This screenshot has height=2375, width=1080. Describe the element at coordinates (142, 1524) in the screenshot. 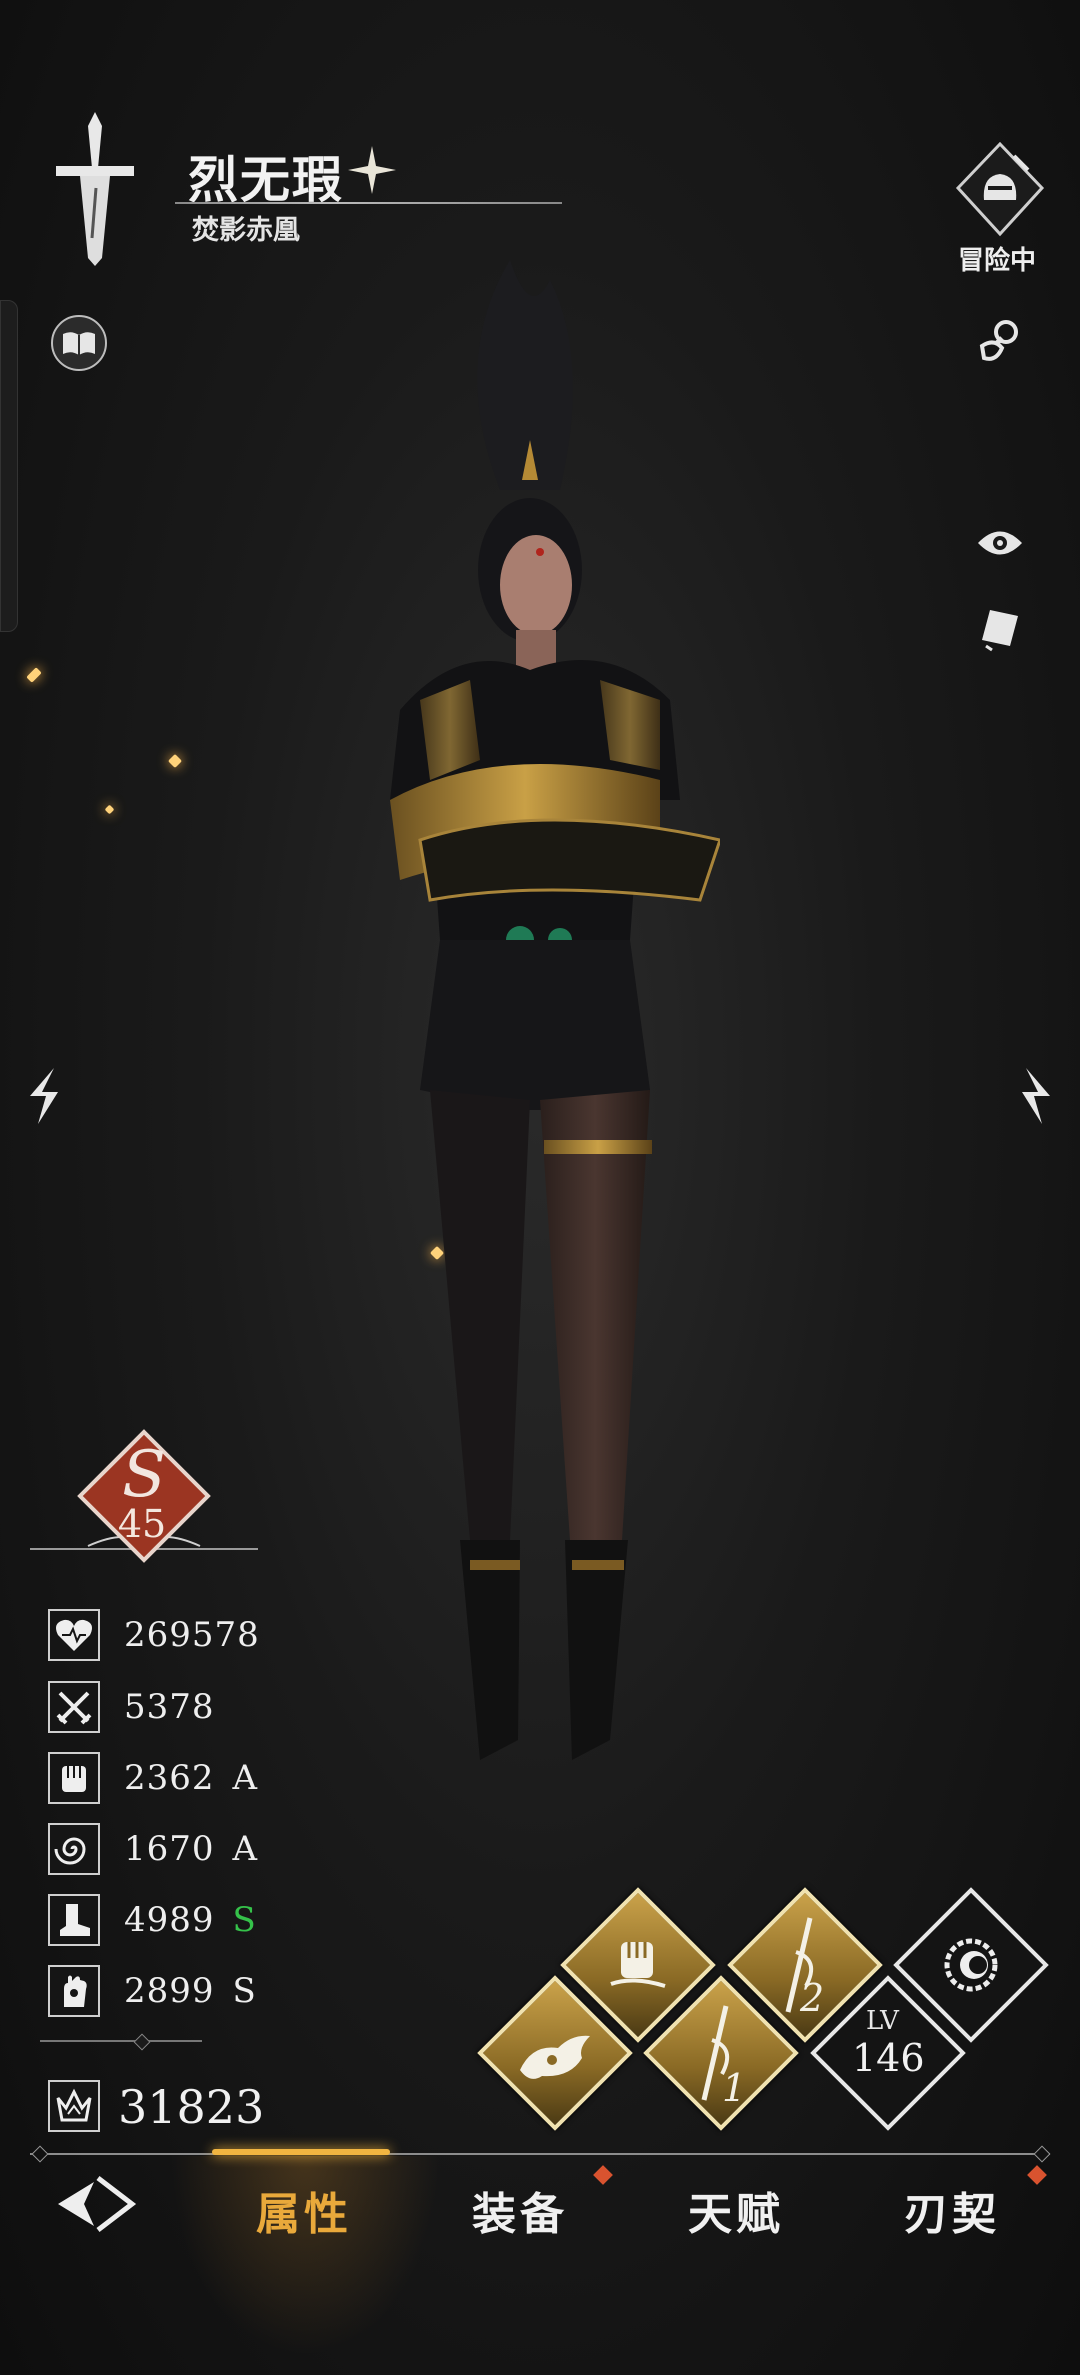

I see `rank-level: 45` at that location.